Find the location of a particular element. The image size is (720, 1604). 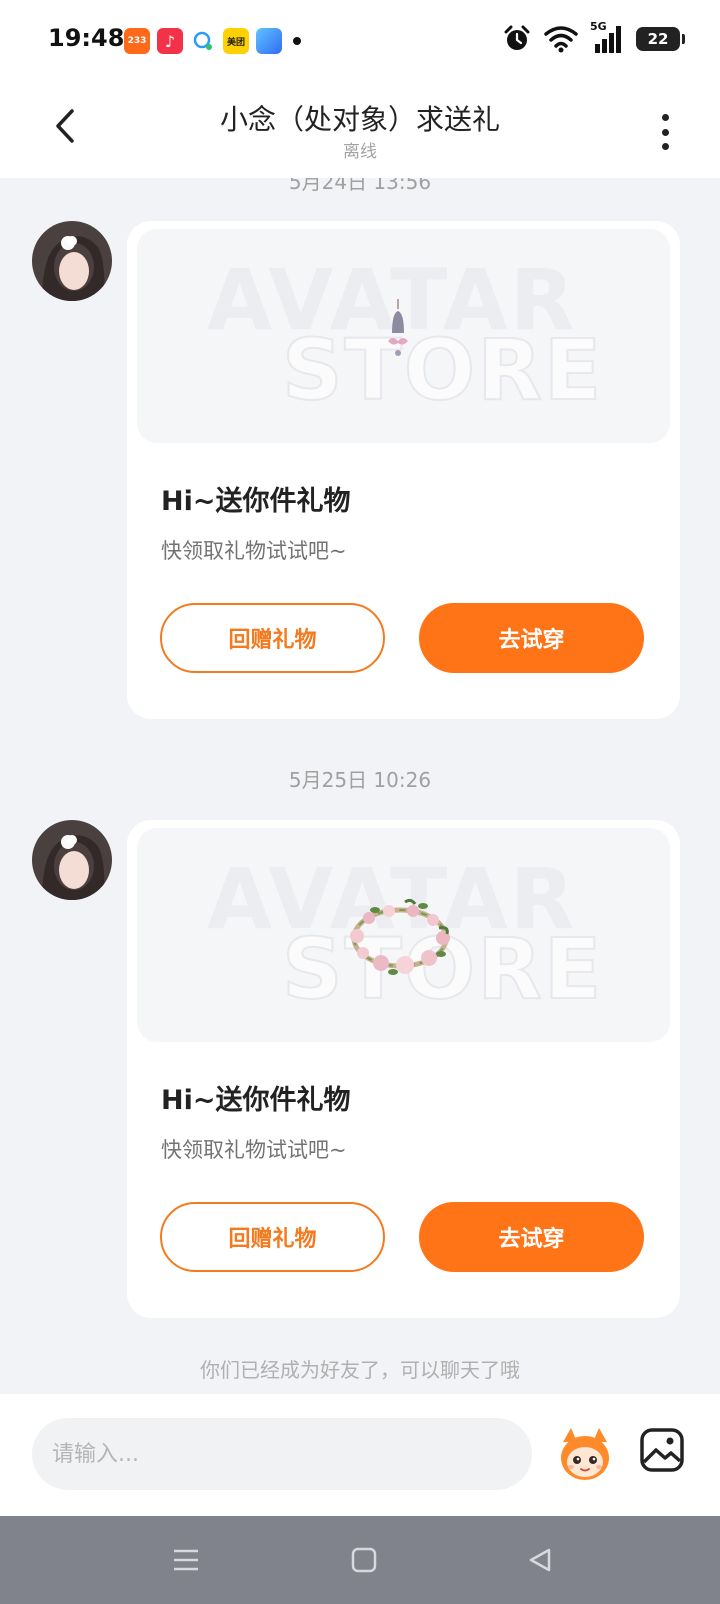

flower-crown-icon is located at coordinates (400, 936).